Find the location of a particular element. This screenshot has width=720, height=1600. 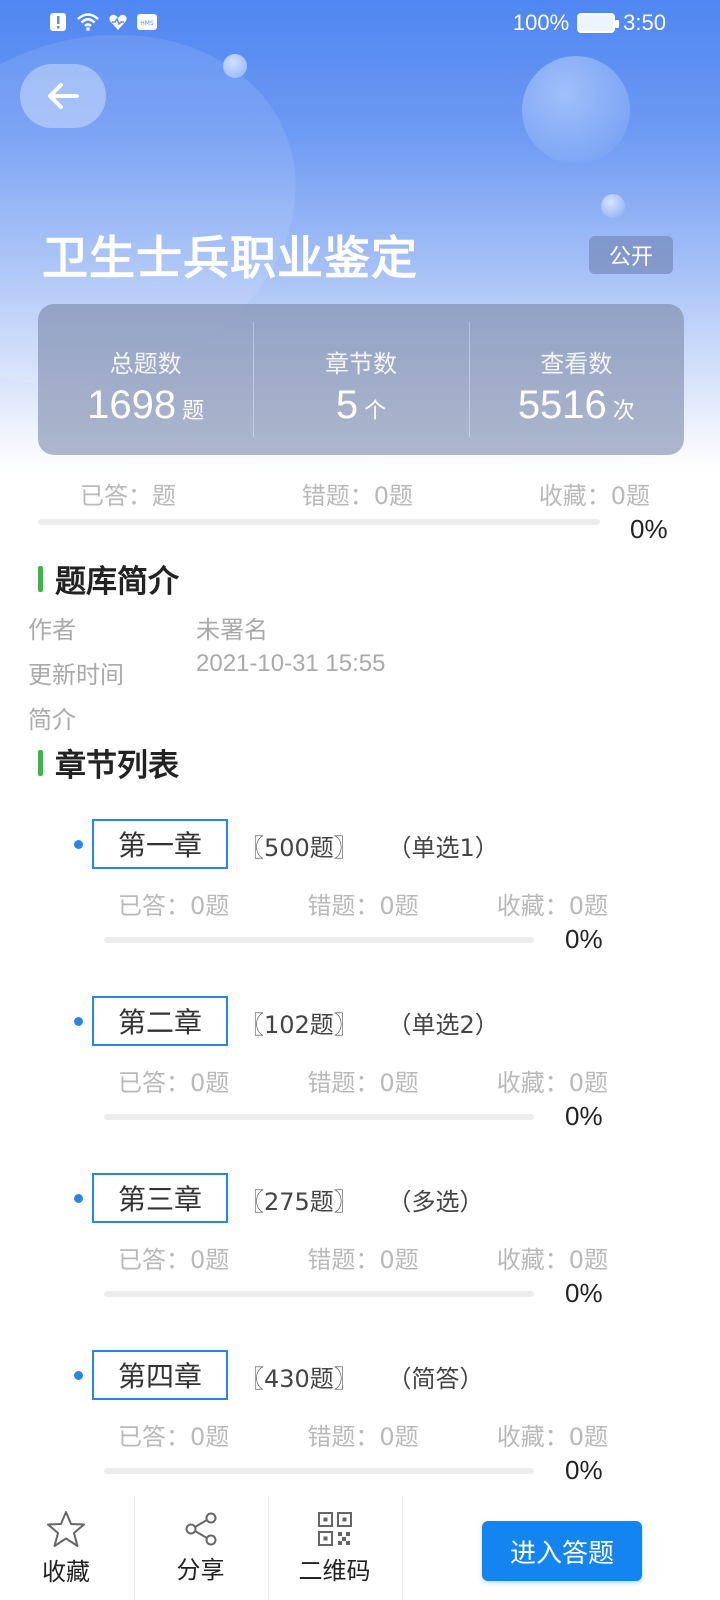

answered-count: 已答：题 is located at coordinates (128, 496).